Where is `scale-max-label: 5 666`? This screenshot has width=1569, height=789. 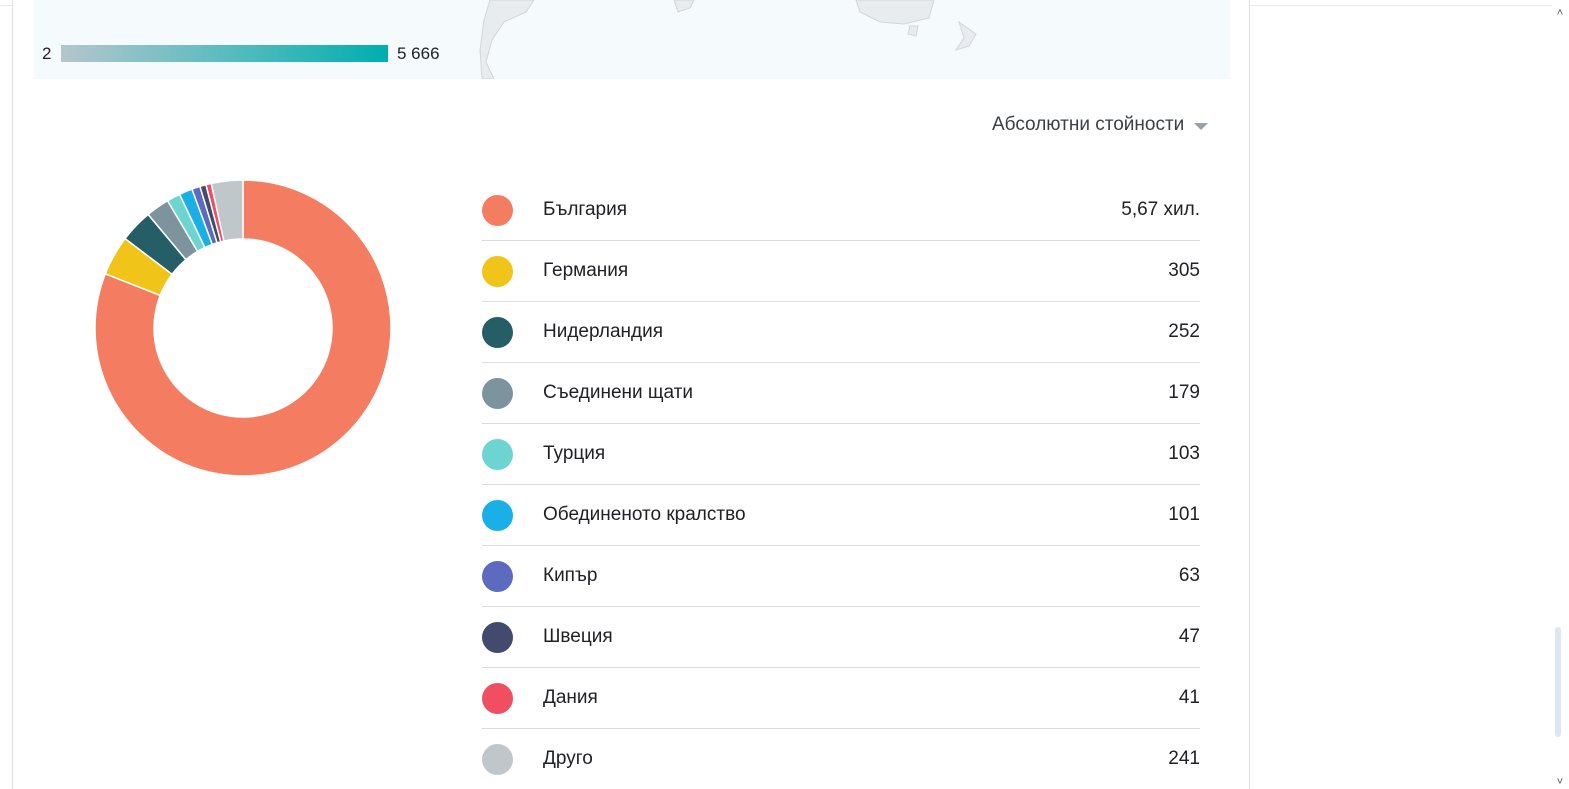
scale-max-label: 5 666 is located at coordinates (418, 53).